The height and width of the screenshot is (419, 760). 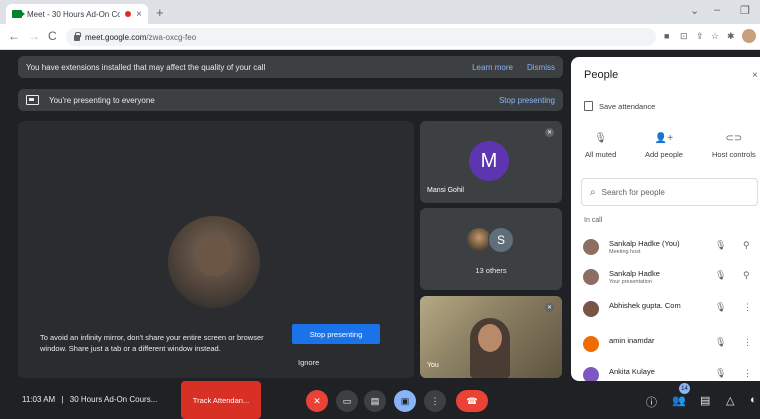 What do you see at coordinates (160, 12) in the screenshot?
I see `new-tab-button: +` at bounding box center [160, 12].